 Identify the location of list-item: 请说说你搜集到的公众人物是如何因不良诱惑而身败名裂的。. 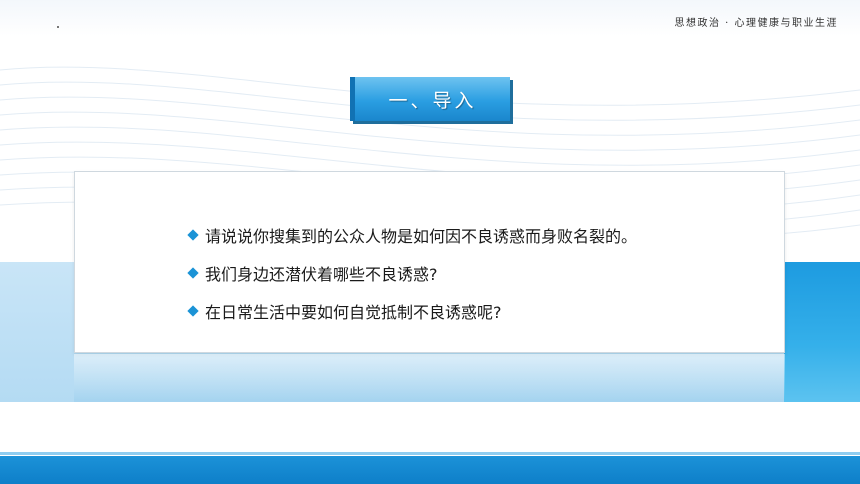
(412, 235).